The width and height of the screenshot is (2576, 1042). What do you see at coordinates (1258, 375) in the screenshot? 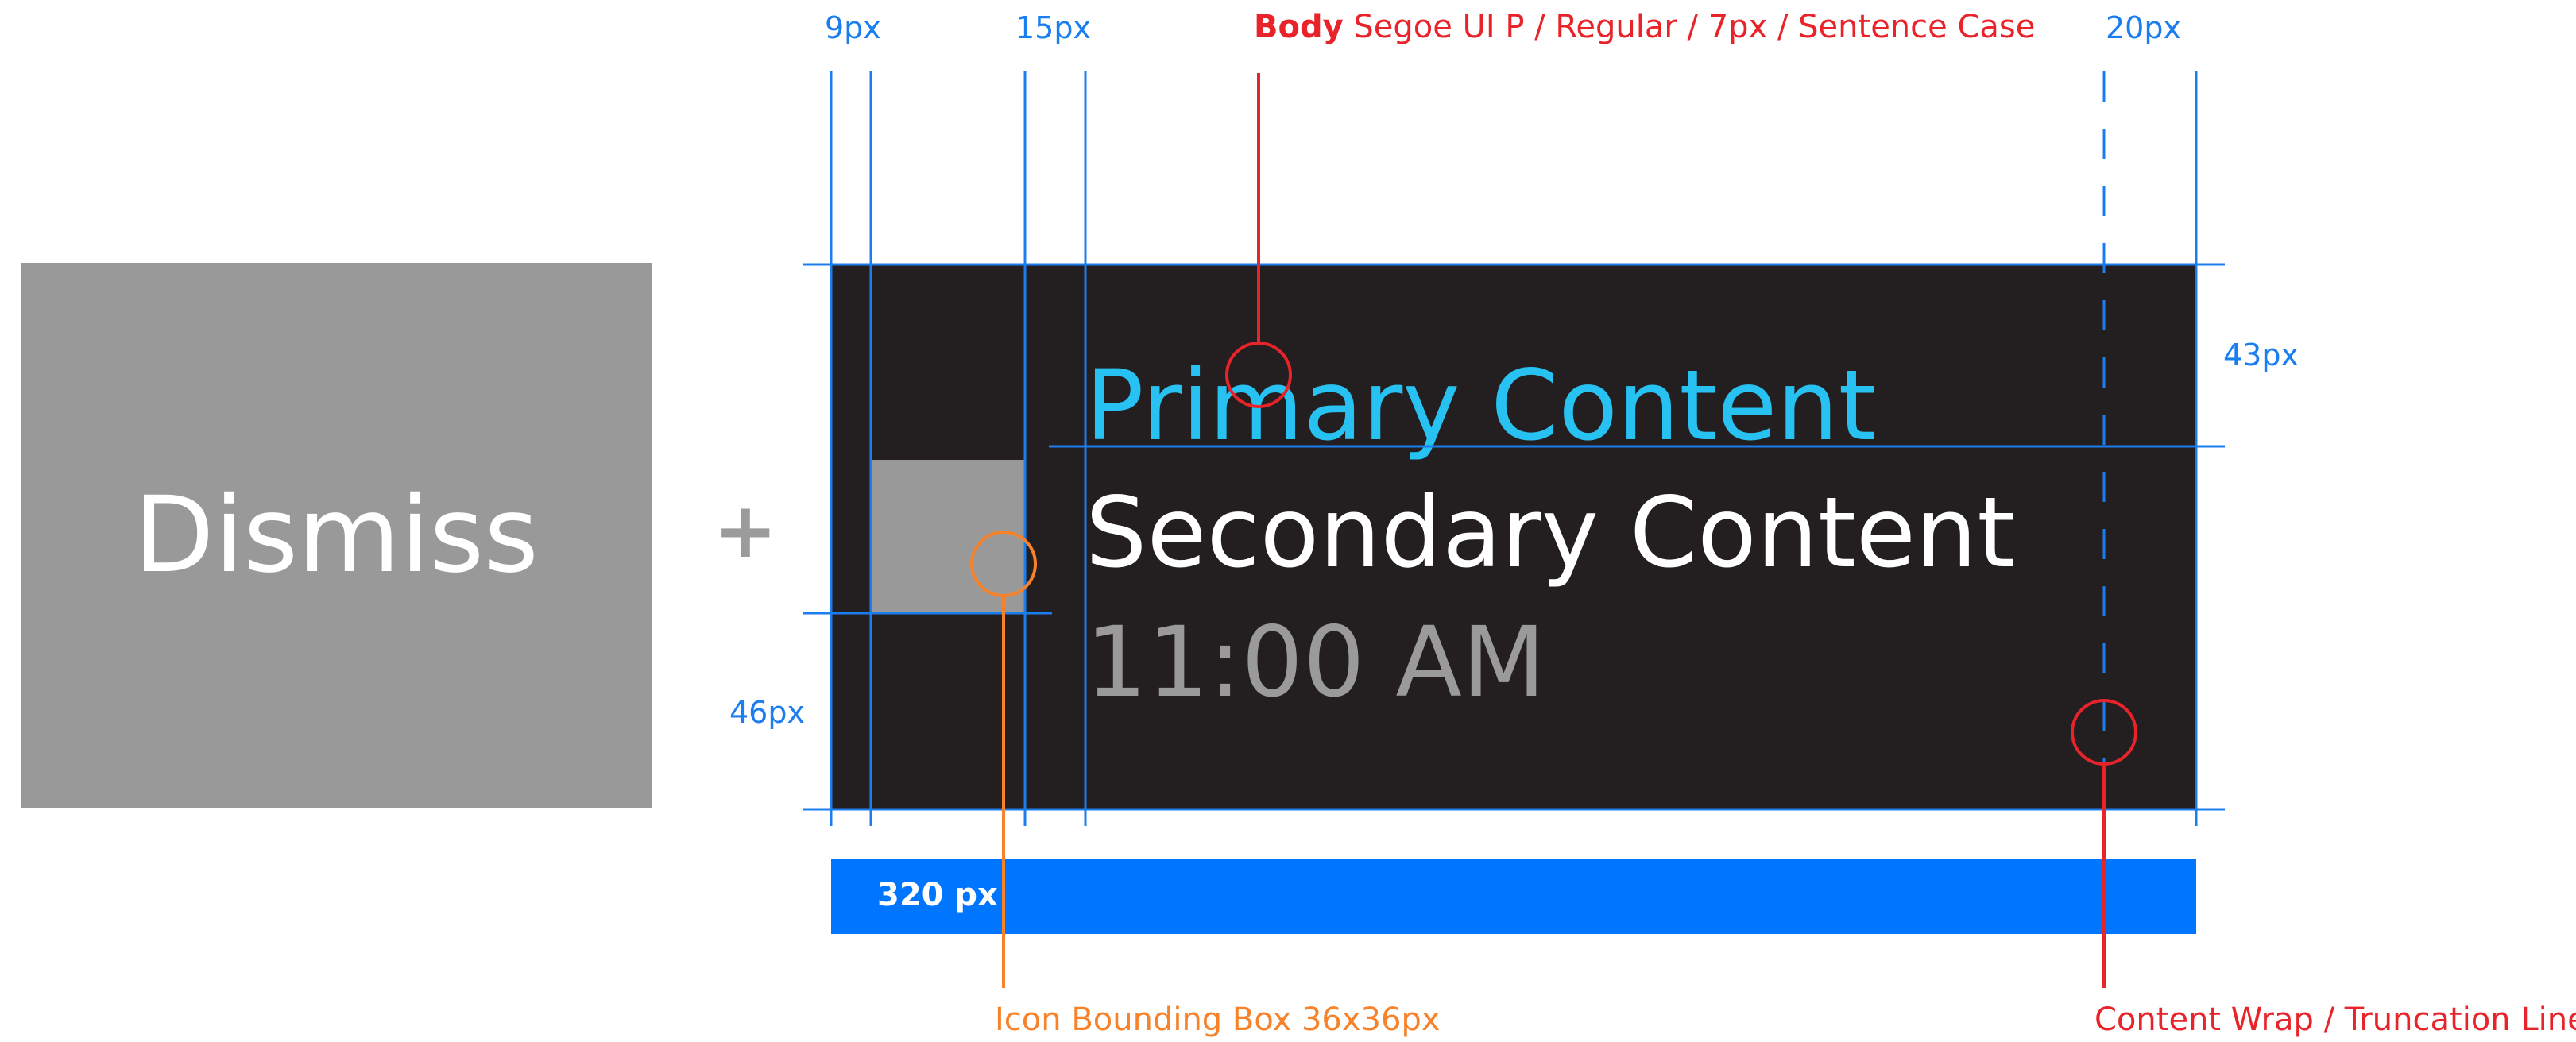
I see `body-callout-circle` at bounding box center [1258, 375].